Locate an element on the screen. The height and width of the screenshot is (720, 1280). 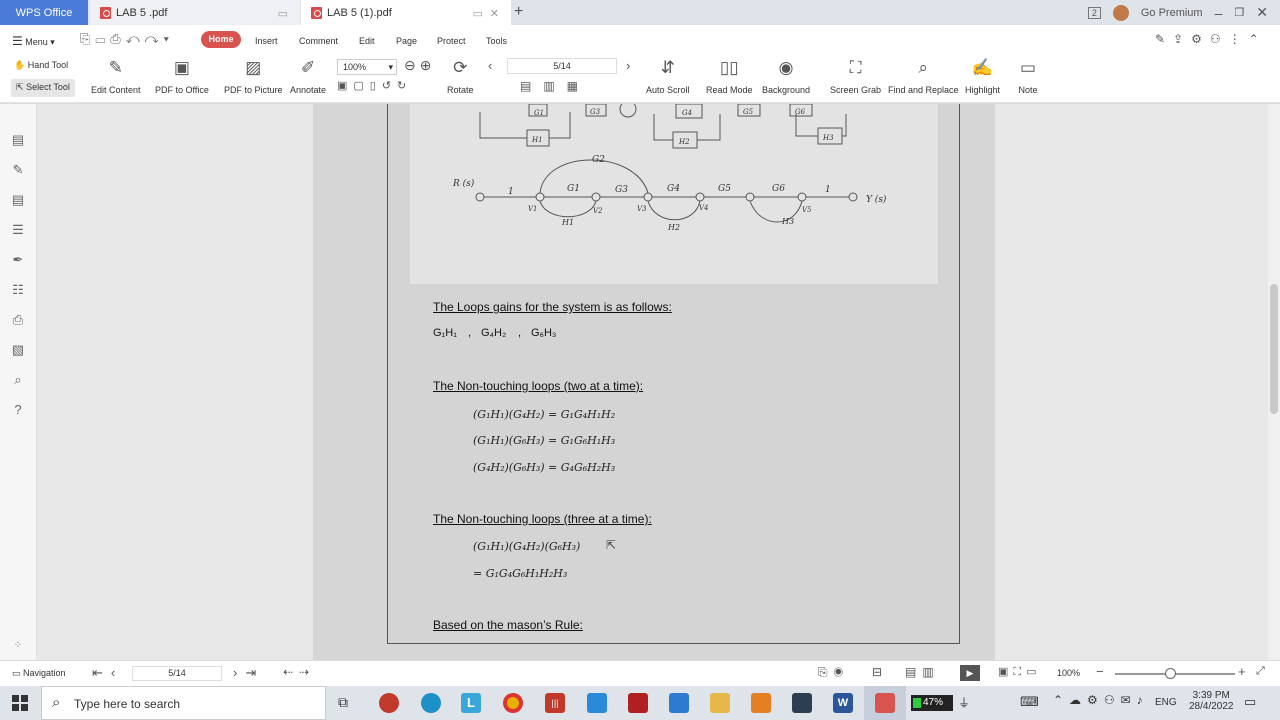
next-page-icon: › is located at coordinates (628, 65).